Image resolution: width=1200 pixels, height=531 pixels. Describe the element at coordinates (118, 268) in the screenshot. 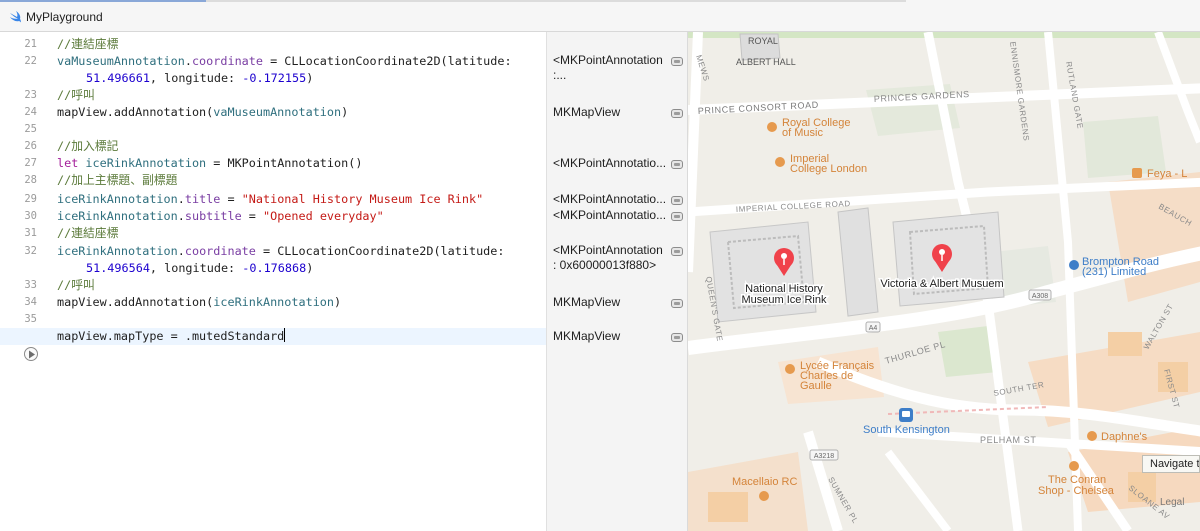

I see `code-number: 51.496564` at that location.